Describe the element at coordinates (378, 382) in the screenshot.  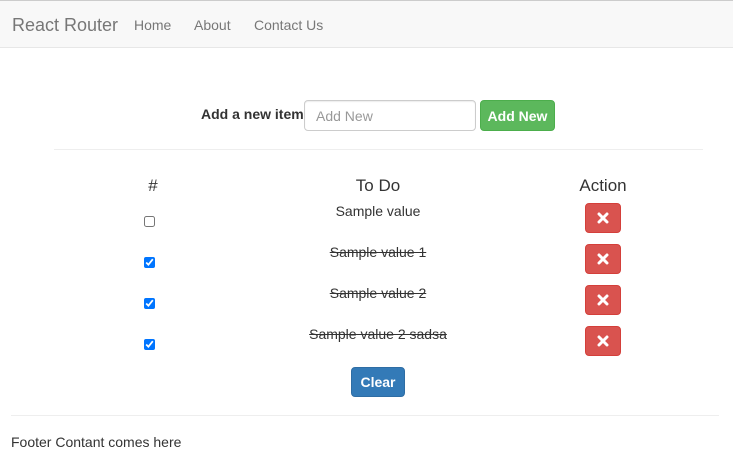
I see `clear-button: Clear` at that location.